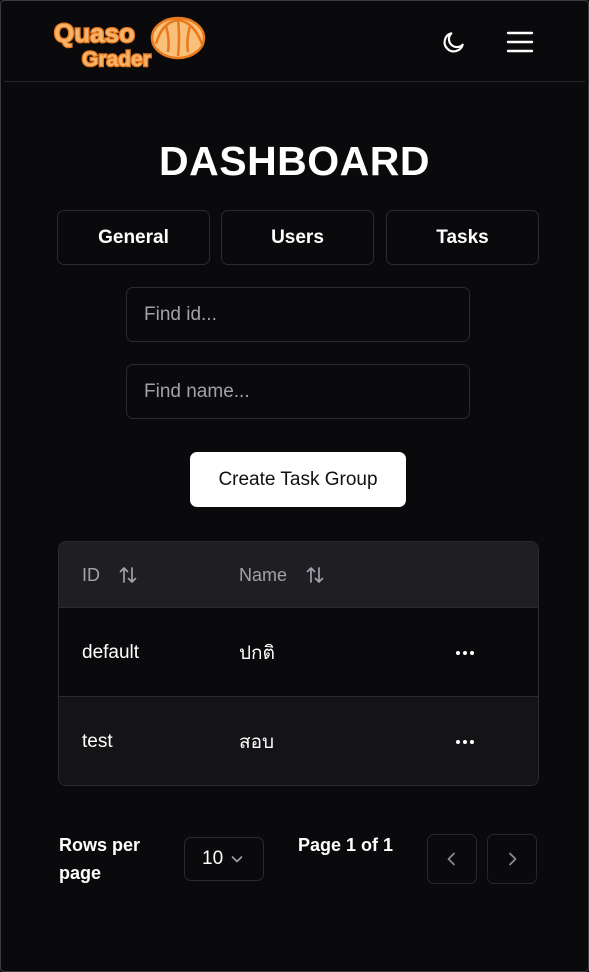 Image resolution: width=589 pixels, height=972 pixels. Describe the element at coordinates (213, 858) in the screenshot. I see `rows-per-page-value: 10` at that location.